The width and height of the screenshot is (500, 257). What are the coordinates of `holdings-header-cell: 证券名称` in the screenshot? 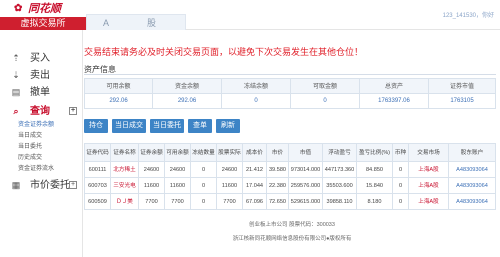 It's located at (125, 152).